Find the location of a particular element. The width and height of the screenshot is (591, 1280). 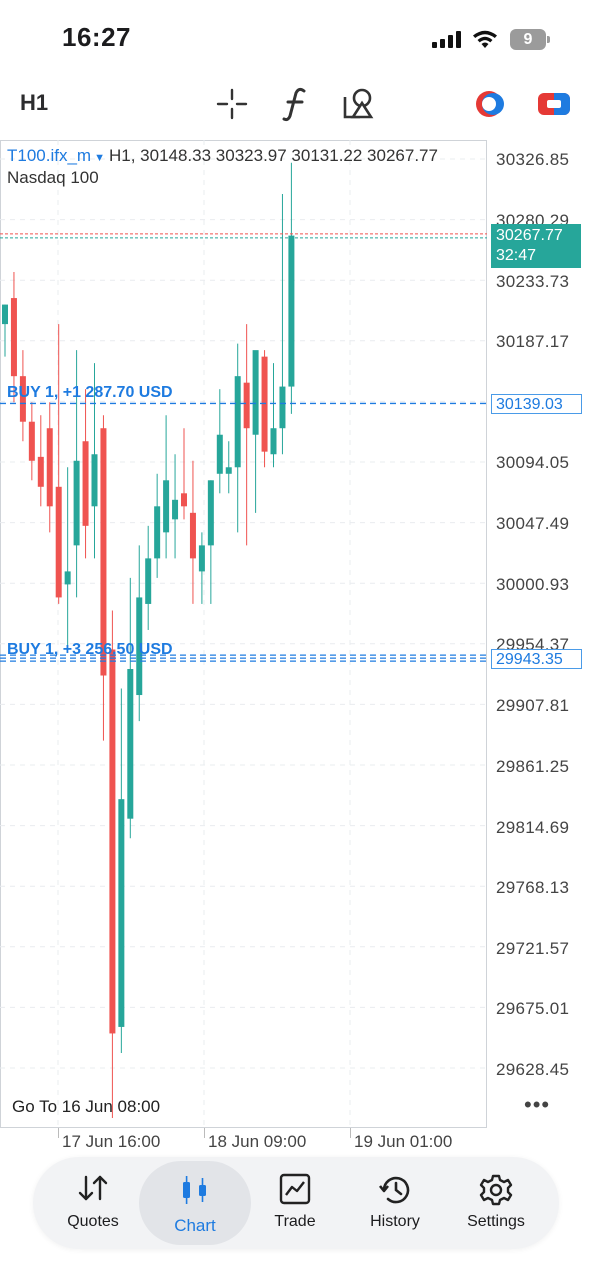

price-label: 29861.25 is located at coordinates (533, 766).